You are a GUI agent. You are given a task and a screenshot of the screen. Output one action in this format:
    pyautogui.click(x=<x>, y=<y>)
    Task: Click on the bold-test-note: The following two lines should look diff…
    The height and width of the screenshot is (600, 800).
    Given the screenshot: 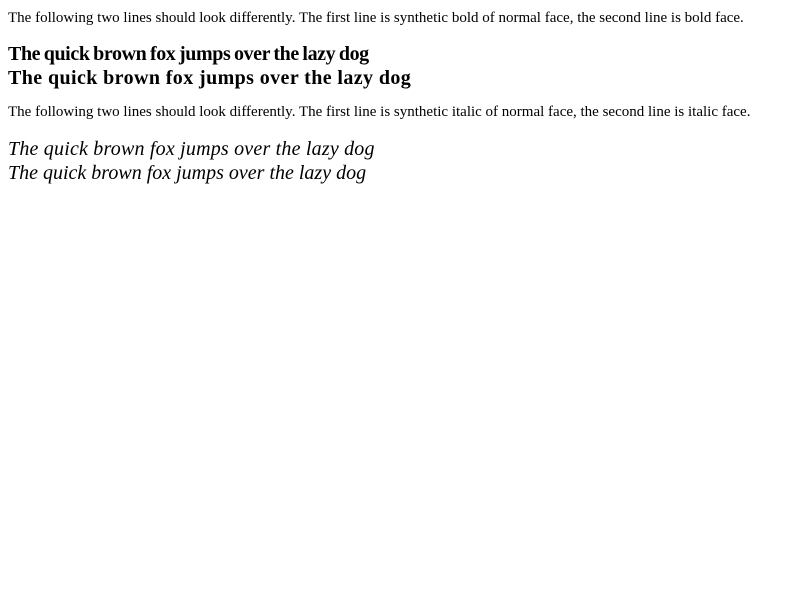 What is the action you would take?
    pyautogui.click(x=376, y=18)
    